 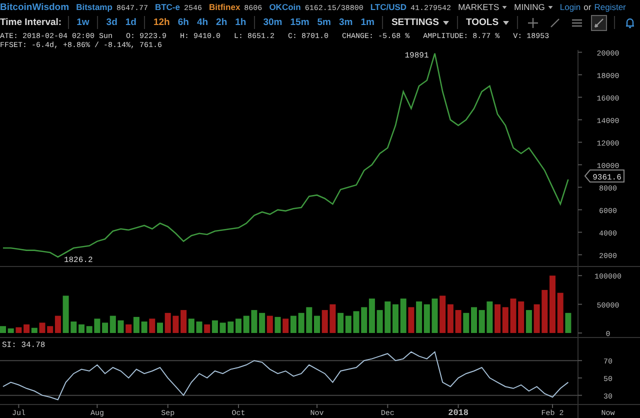 What do you see at coordinates (533, 7) in the screenshot?
I see `menu-button: MINING` at bounding box center [533, 7].